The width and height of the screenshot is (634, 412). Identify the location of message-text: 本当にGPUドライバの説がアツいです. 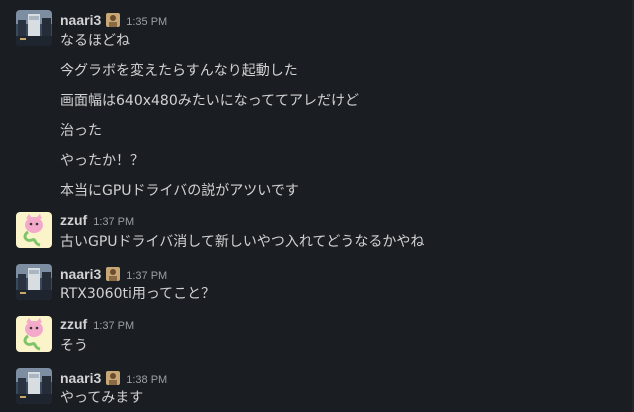
(179, 191).